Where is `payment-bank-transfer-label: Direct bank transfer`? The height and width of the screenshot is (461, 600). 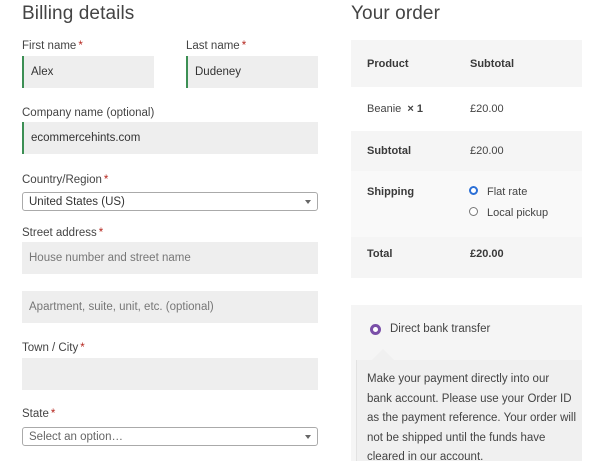
payment-bank-transfer-label: Direct bank transfer is located at coordinates (440, 329).